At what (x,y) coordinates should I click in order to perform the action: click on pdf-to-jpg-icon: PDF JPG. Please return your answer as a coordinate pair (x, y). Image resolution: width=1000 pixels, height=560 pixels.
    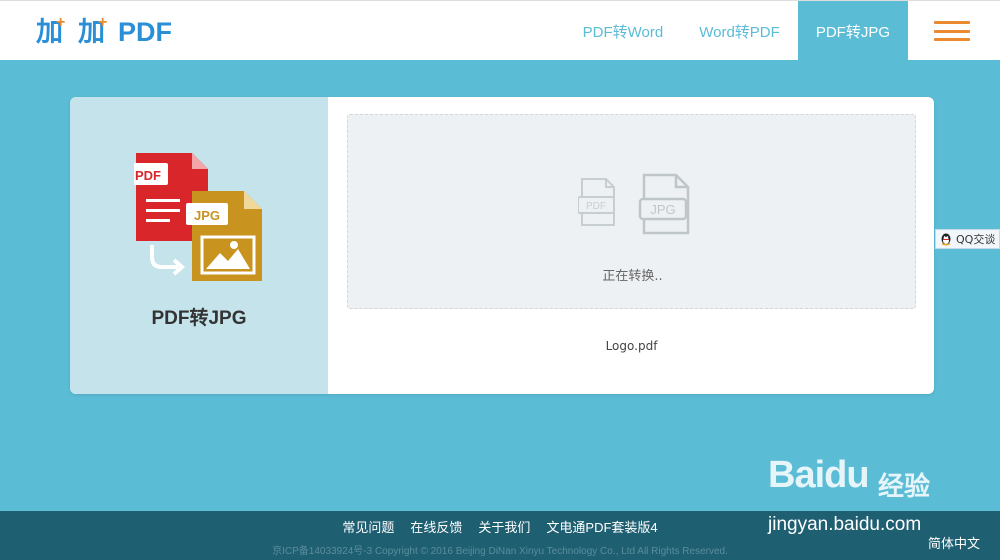
    Looking at the image, I should click on (198, 217).